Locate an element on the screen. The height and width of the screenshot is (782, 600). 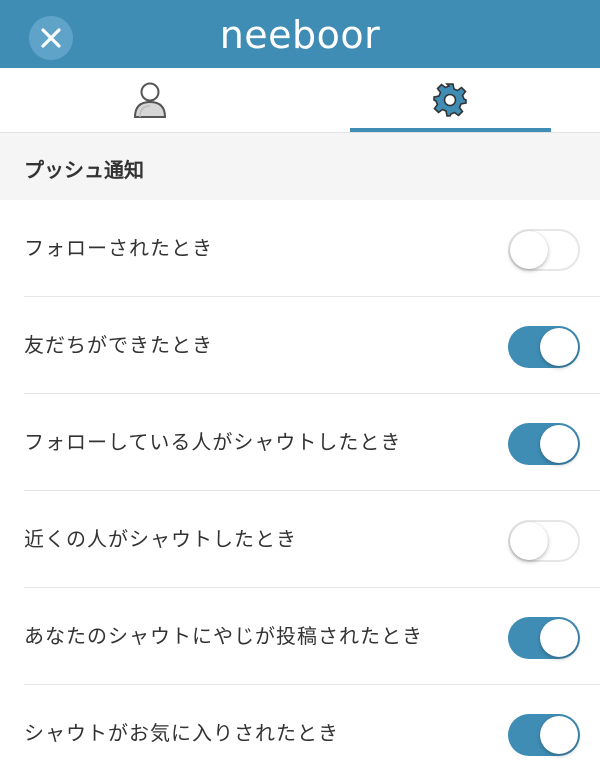
tab-profile is located at coordinates (150, 100).